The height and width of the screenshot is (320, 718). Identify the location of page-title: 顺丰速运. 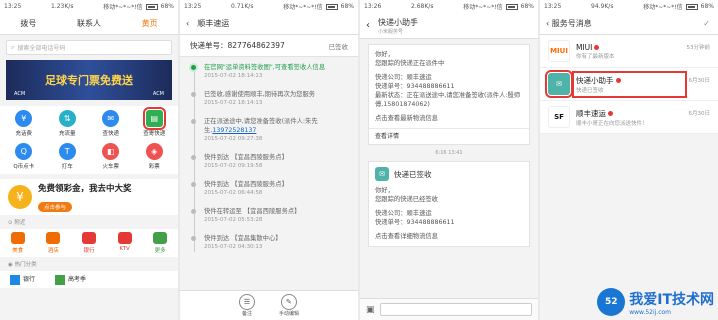
(213, 23).